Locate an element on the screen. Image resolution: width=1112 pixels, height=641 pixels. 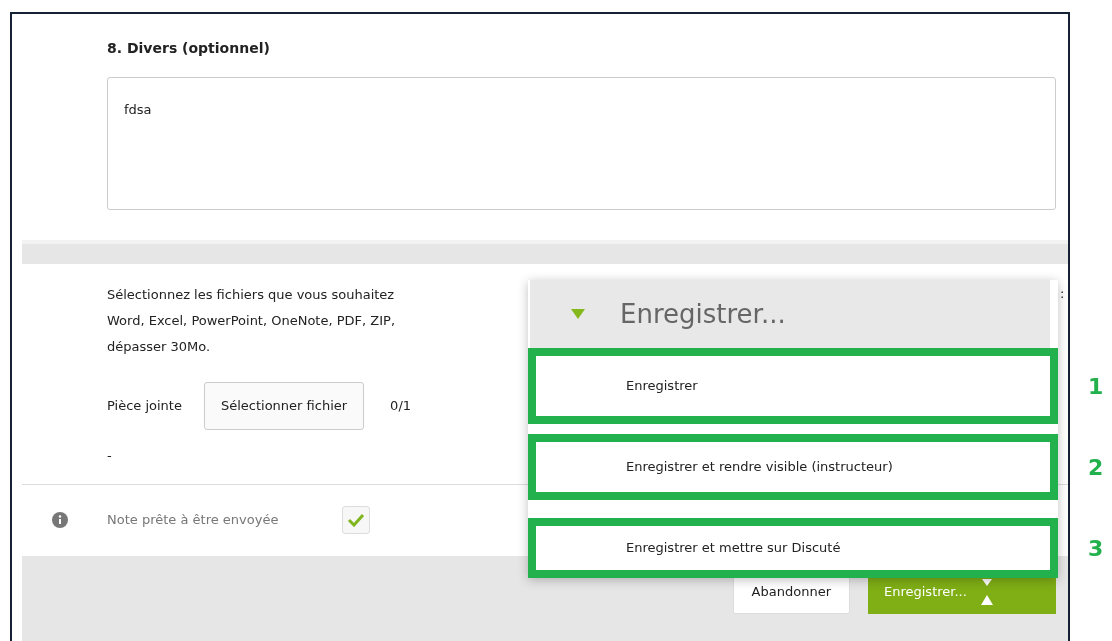
attachment-label: Pièce jointe is located at coordinates (144, 406).